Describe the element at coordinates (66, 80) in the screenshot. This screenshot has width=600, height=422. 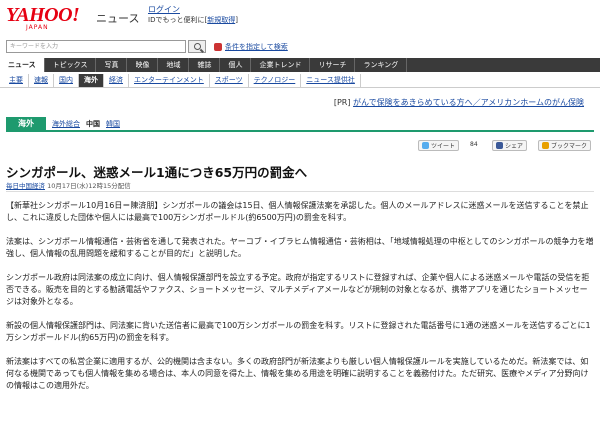
I see `sub-domestic: 国内` at that location.